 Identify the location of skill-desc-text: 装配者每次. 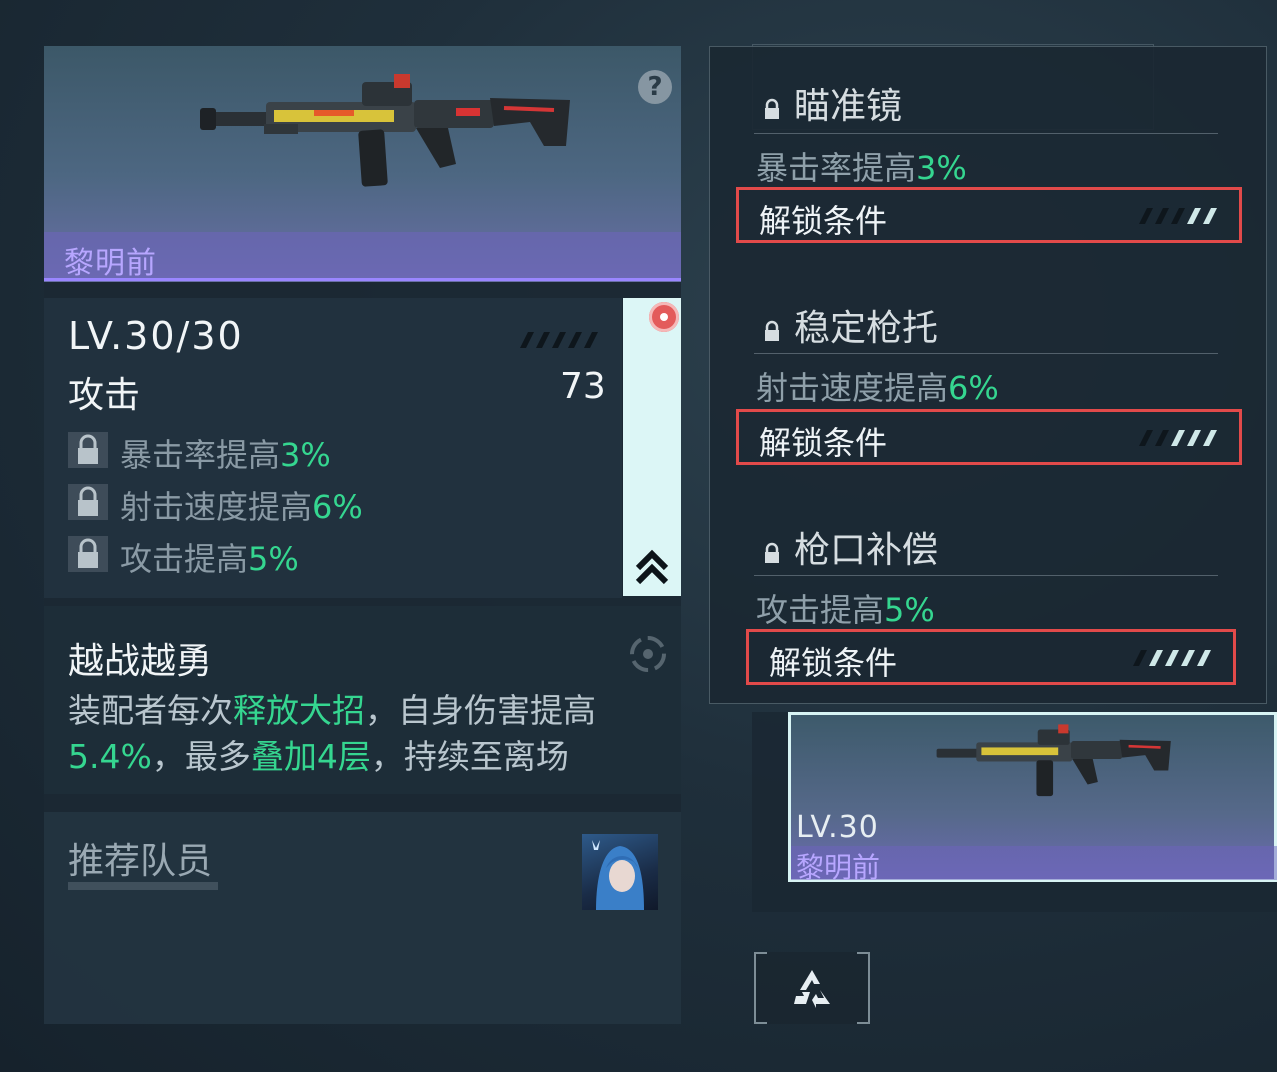
(150, 710).